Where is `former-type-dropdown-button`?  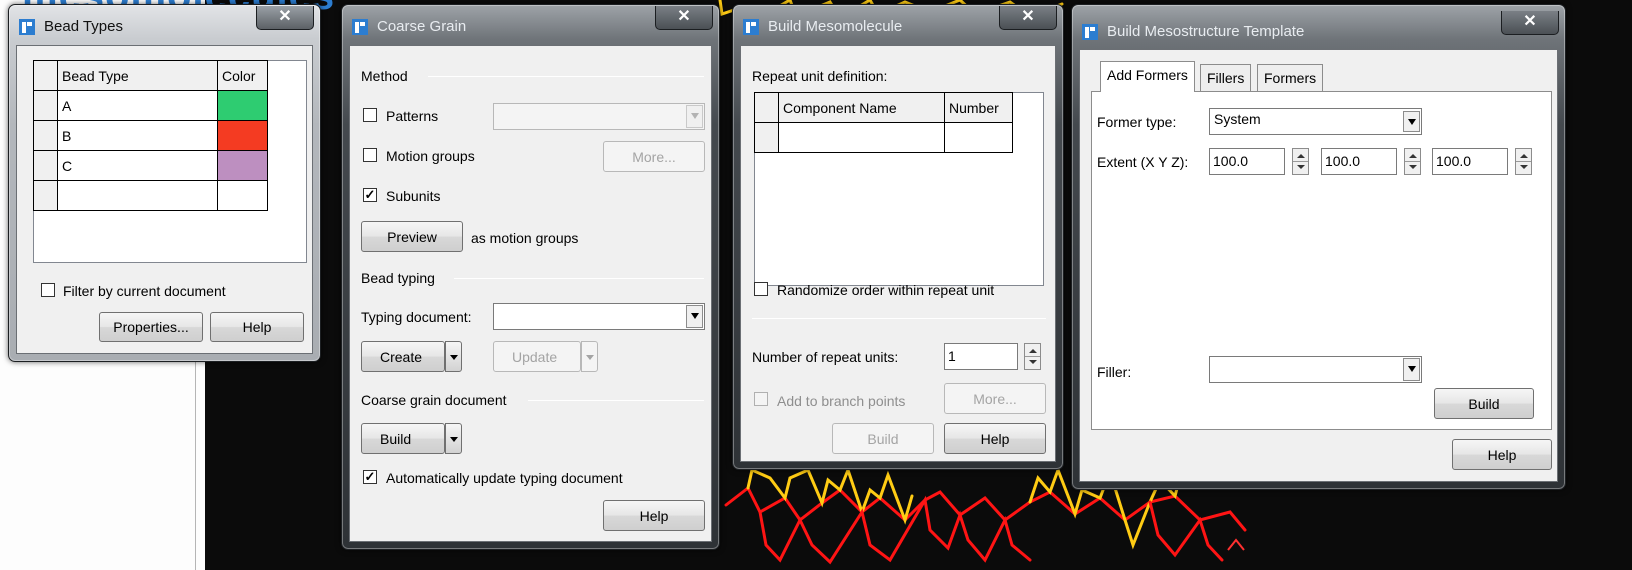
former-type-dropdown-button is located at coordinates (1411, 121).